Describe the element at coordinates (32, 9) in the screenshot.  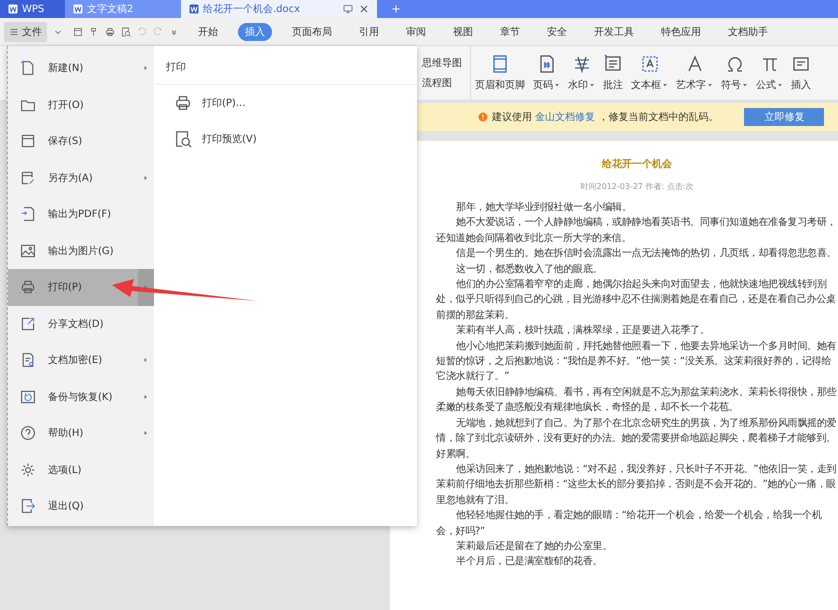
I see `document-tab: WPS` at that location.